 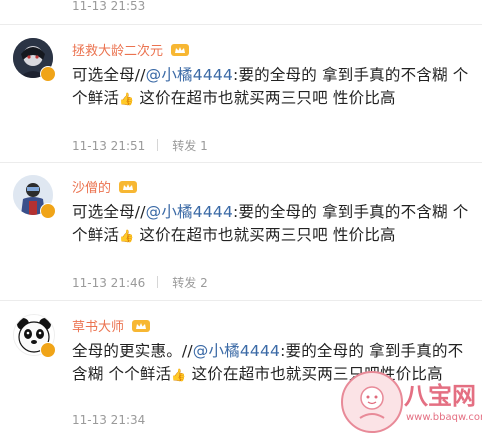 I want to click on comment-time: 11-13 21:34, so click(x=109, y=420).